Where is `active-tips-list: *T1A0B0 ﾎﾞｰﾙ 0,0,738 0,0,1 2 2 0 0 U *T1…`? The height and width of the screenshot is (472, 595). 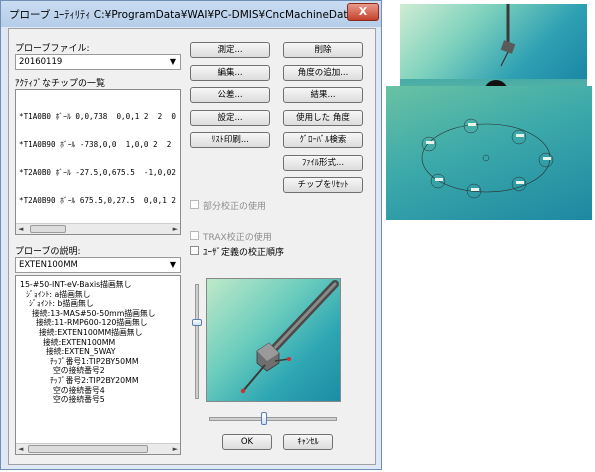
active-tips-list: *T1A0B0 ﾎﾞｰﾙ 0,0,738 0,0,1 2 2 0 0 U *T1… is located at coordinates (98, 162).